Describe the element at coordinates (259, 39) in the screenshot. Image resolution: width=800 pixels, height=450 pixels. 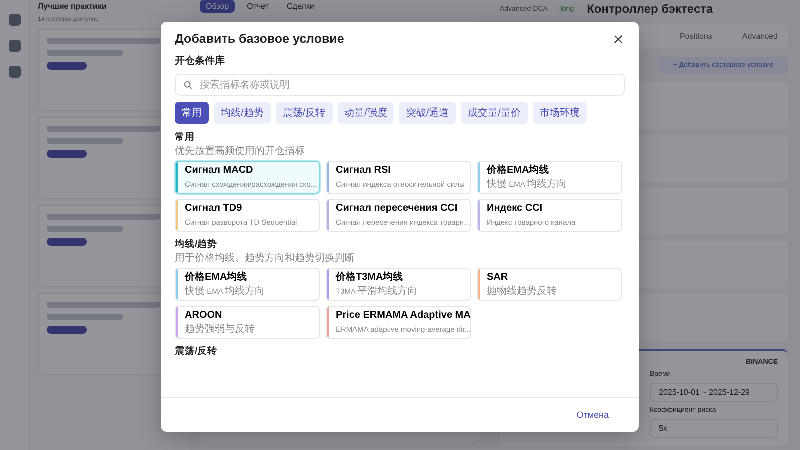
I see `dialog-title: Добавить базовое условие` at that location.